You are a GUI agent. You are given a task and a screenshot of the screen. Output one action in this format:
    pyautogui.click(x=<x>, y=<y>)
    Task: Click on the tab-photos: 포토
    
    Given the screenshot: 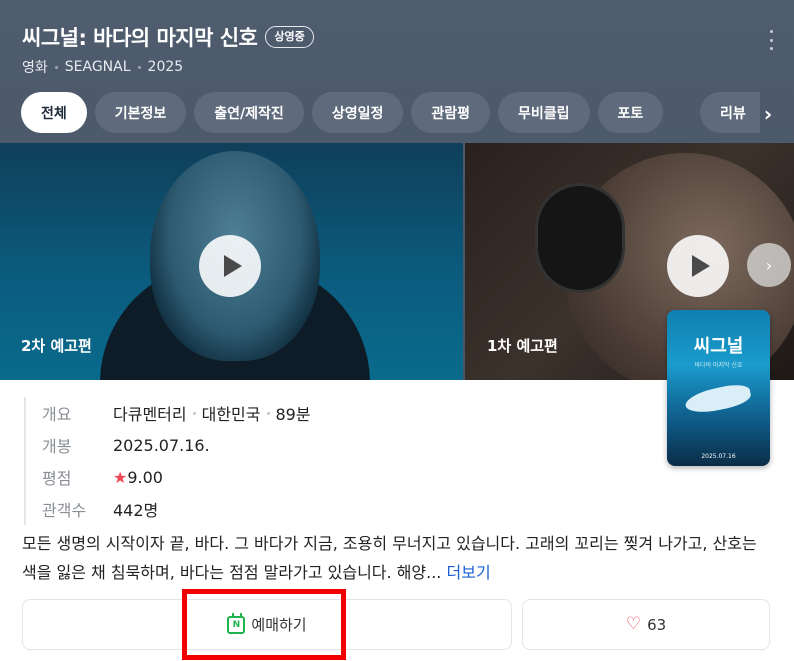 What is the action you would take?
    pyautogui.click(x=630, y=112)
    